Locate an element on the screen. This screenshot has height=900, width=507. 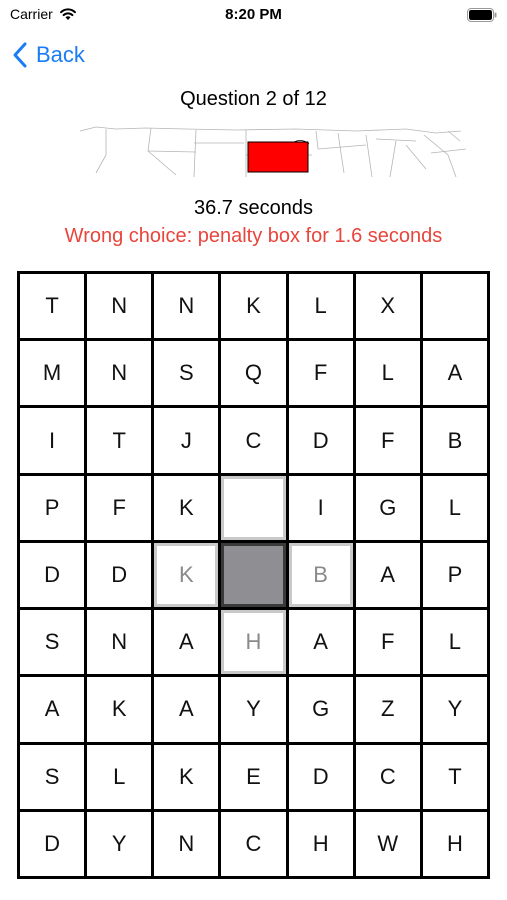
back-button: Back is located at coordinates (48, 55).